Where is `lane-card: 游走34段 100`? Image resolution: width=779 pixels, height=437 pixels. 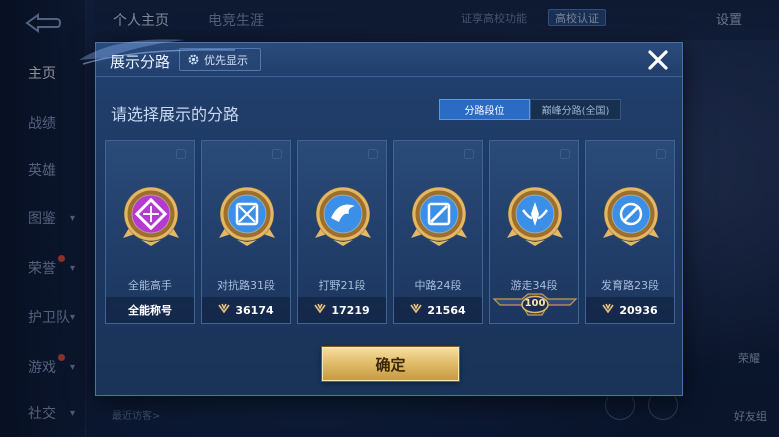 lane-card: 游走34段 100 is located at coordinates (534, 232).